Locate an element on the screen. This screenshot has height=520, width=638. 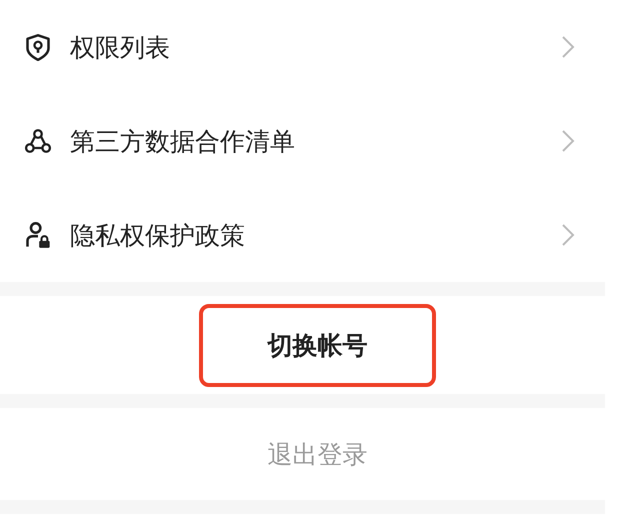
menu-item-label: 权限列表 is located at coordinates (306, 47).